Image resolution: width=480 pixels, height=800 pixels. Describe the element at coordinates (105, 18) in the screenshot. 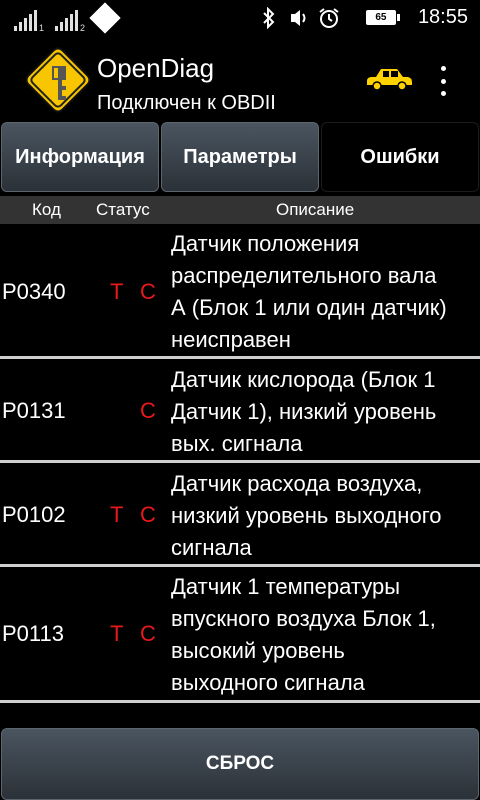

I see `data-diamond-icon` at that location.